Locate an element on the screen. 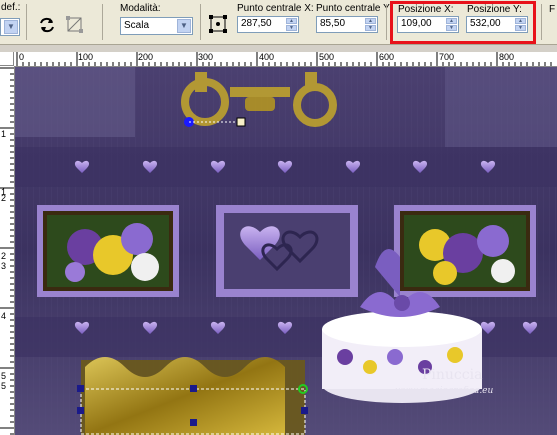 Image resolution: width=557 pixels, height=435 pixels. right-flower-frame is located at coordinates (465, 251).